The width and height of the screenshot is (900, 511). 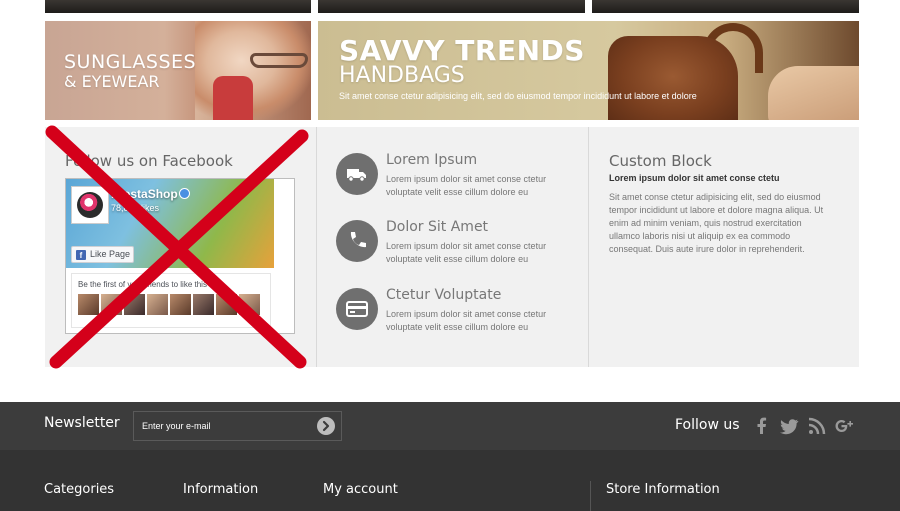 What do you see at coordinates (432, 160) in the screenshot?
I see `service-title: Lorem Ipsum` at bounding box center [432, 160].